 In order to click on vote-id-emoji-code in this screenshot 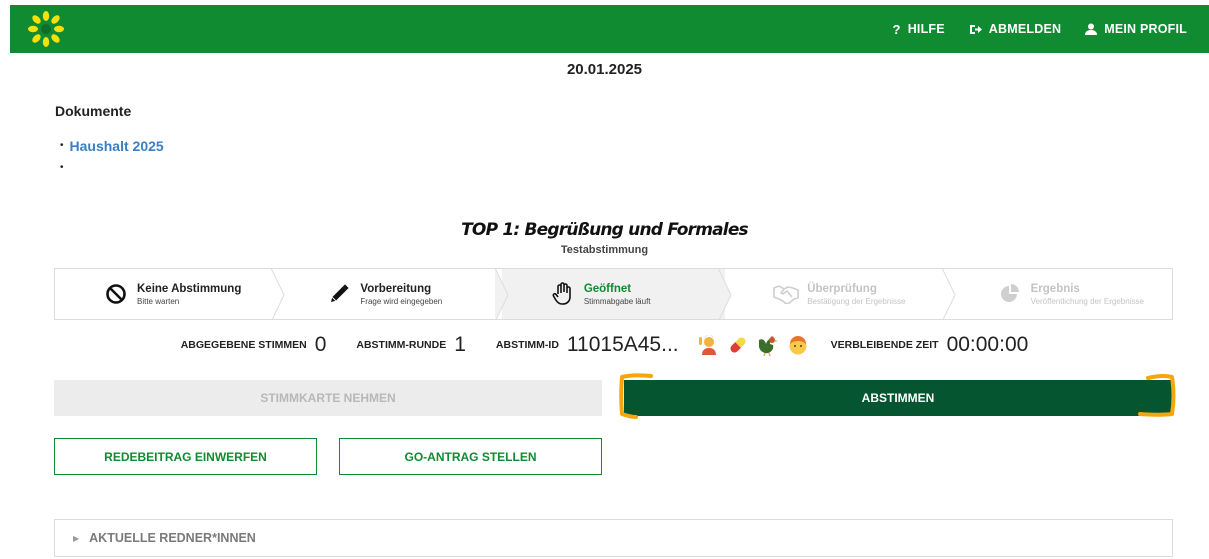, I will do `click(757, 345)`.